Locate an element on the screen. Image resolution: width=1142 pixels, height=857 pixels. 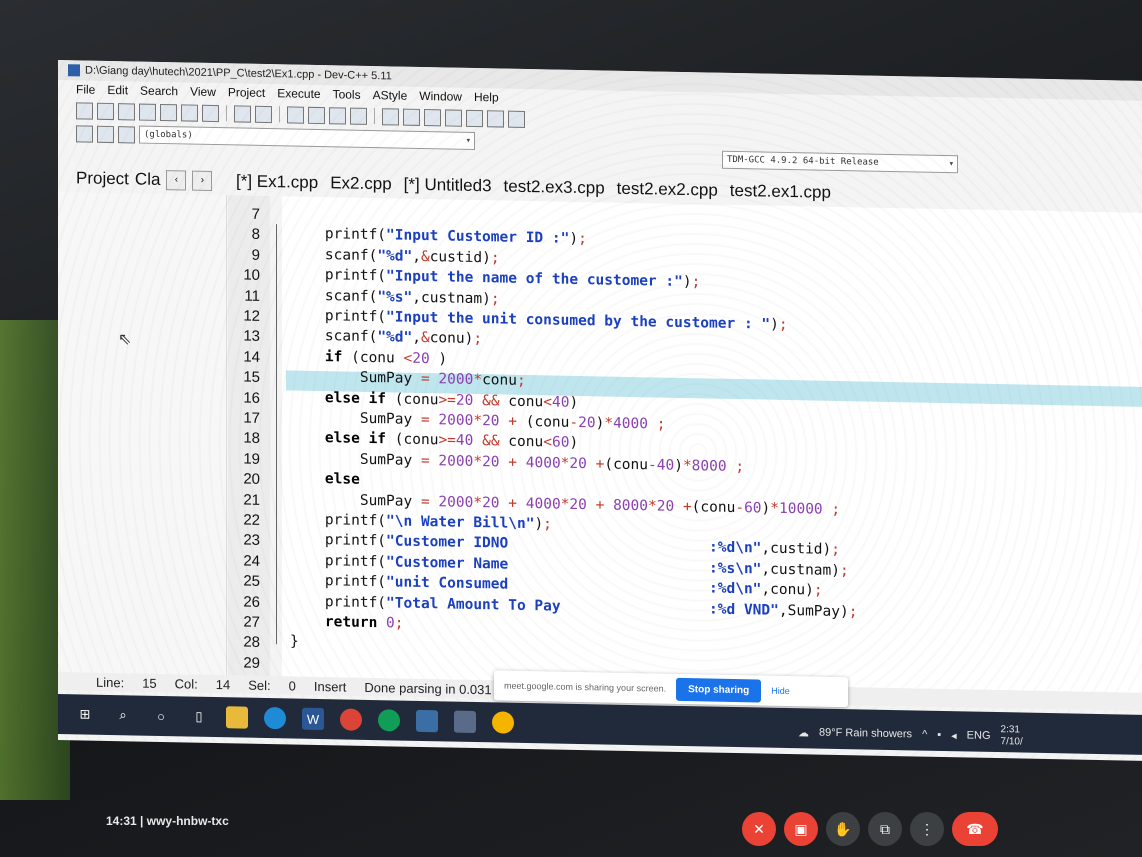
code-line: else is located at coordinates (325, 479).